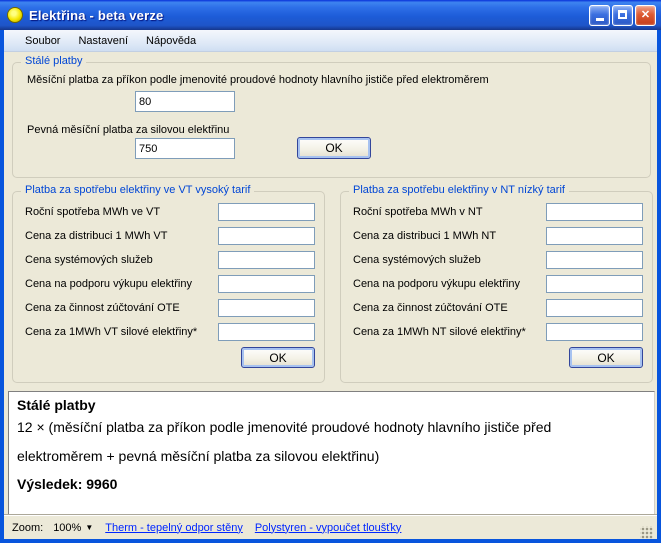  What do you see at coordinates (278, 357) in the screenshot?
I see `vt-ok-button: OK` at bounding box center [278, 357].